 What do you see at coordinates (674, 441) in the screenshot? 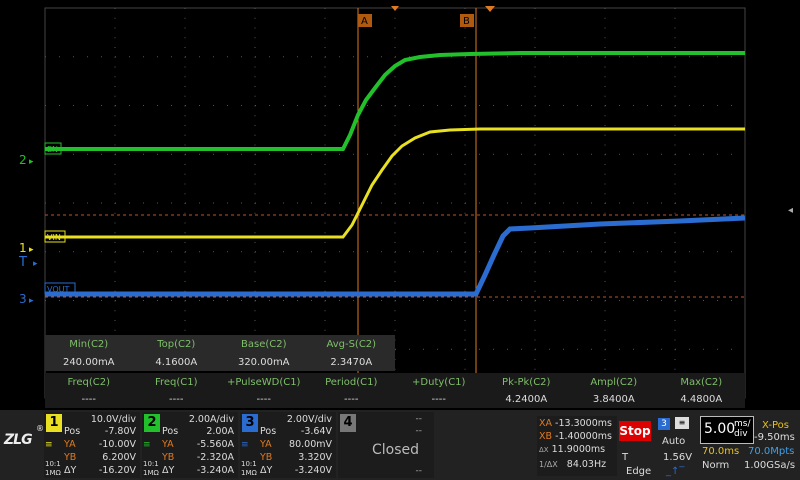
I see `trigger-mode: Auto` at bounding box center [674, 441].